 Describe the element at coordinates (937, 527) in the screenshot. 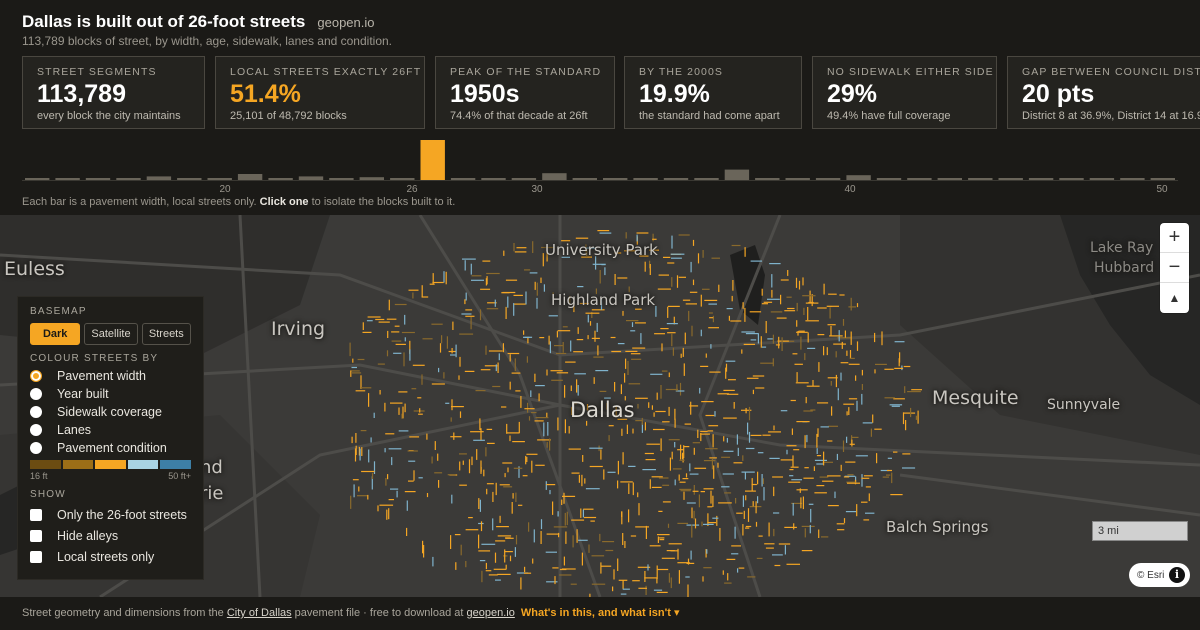

I see `place-label-balch-springs: Balch Springs` at that location.